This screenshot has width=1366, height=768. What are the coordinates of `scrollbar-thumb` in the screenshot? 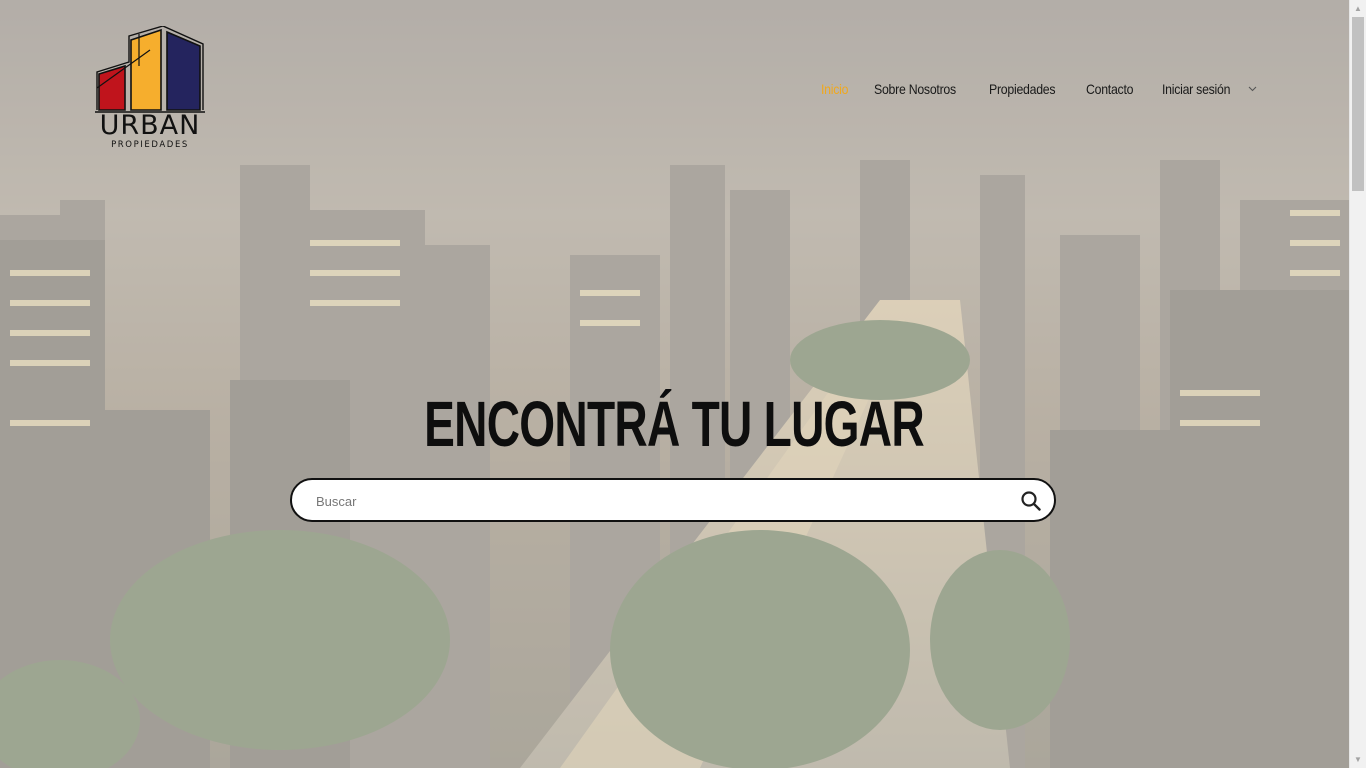 It's located at (1358, 104).